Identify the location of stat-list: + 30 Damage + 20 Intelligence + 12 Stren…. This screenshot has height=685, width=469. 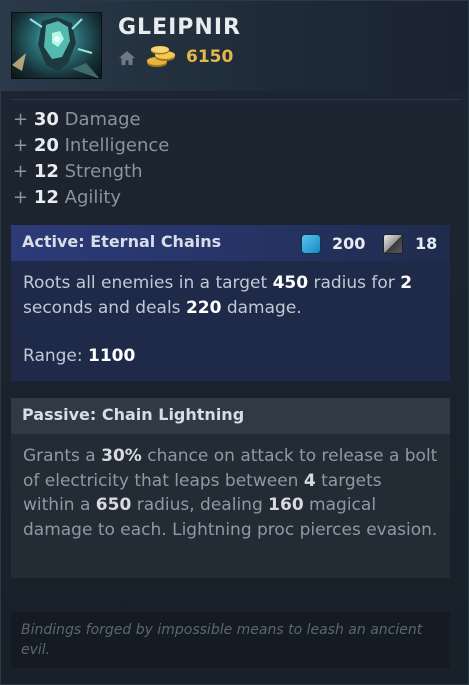
(91, 159).